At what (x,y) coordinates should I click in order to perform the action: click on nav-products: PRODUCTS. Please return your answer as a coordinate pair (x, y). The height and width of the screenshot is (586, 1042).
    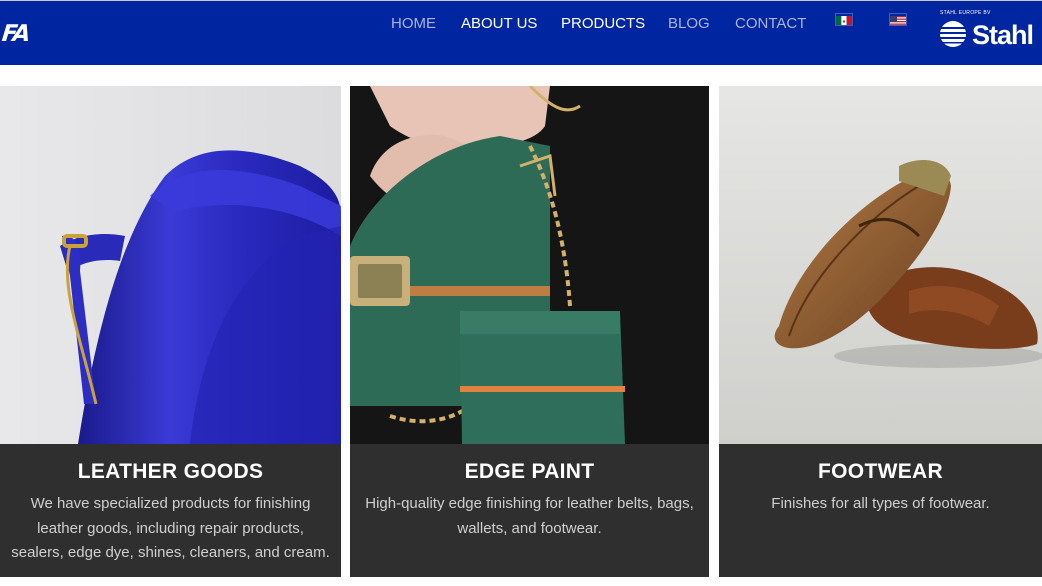
    Looking at the image, I should click on (603, 23).